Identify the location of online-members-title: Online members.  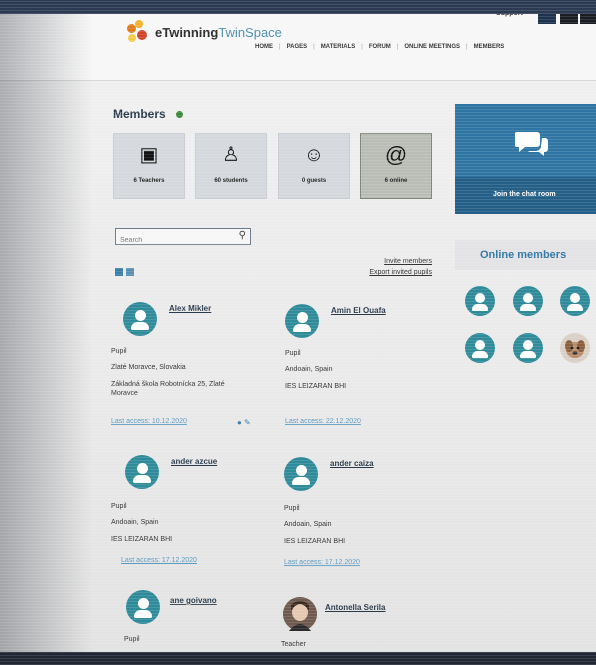
(523, 255).